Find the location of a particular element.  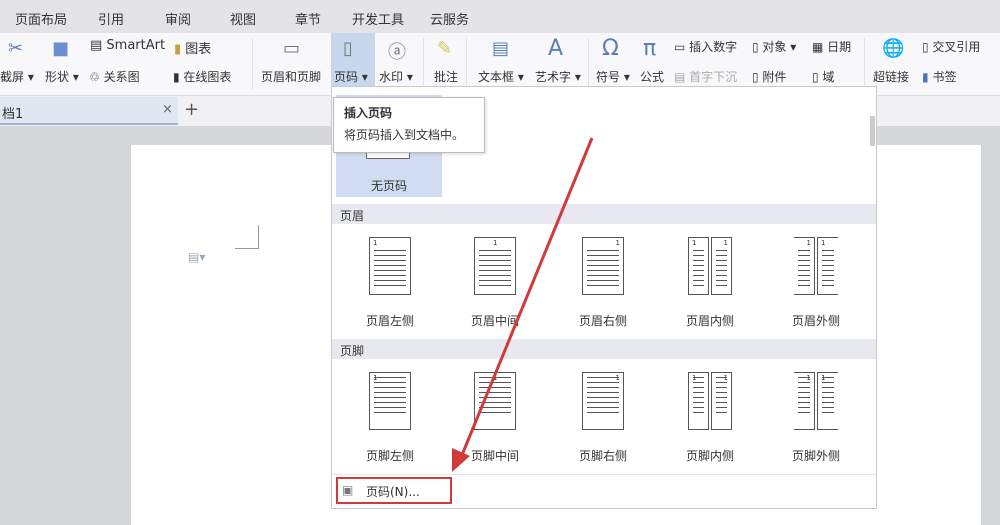

annotation-arrow is located at coordinates (523, 304).